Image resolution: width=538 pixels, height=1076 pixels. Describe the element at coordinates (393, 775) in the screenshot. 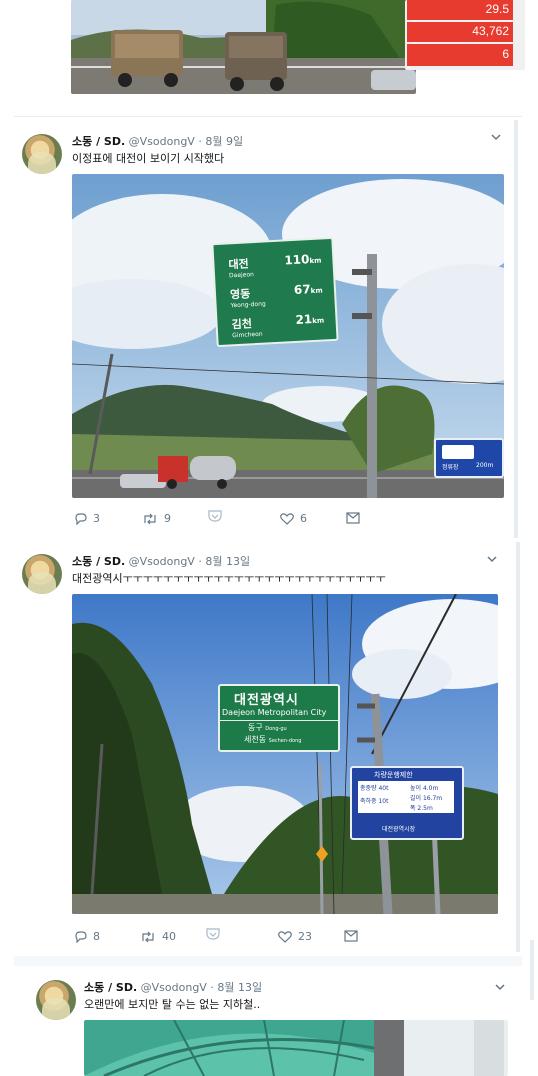

I see `restriction-title: 차량운행제한` at that location.